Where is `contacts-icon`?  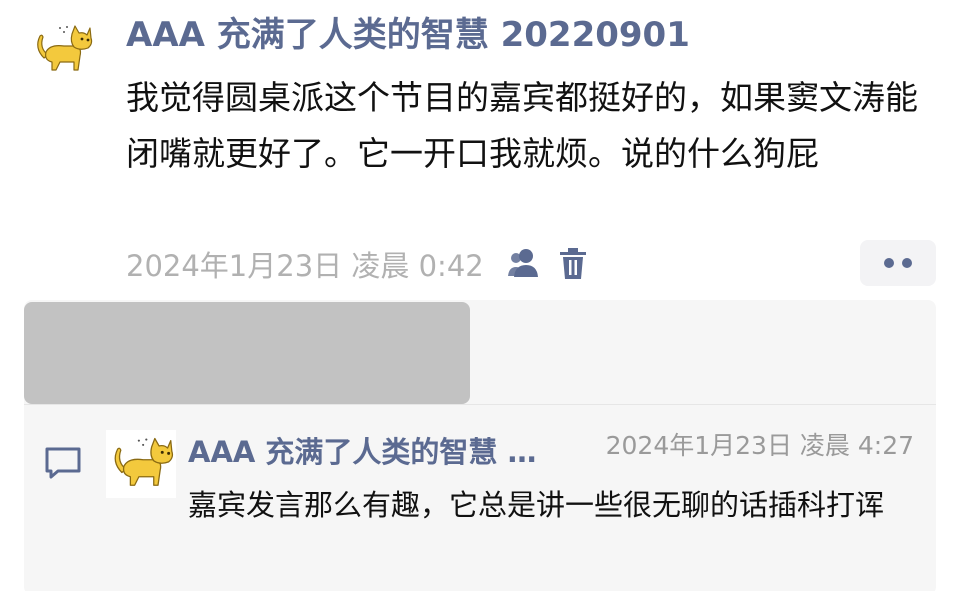
contacts-icon is located at coordinates (524, 264).